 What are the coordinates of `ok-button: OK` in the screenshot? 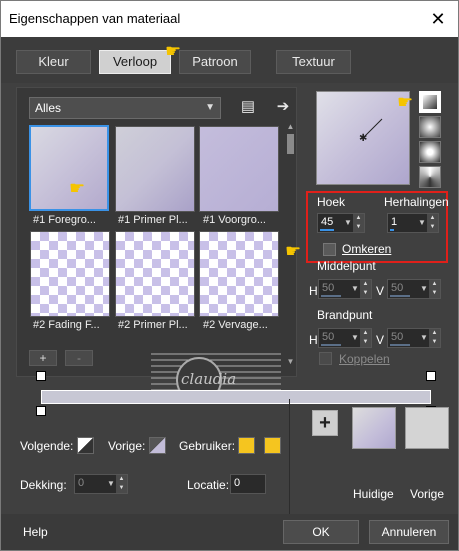 It's located at (321, 532).